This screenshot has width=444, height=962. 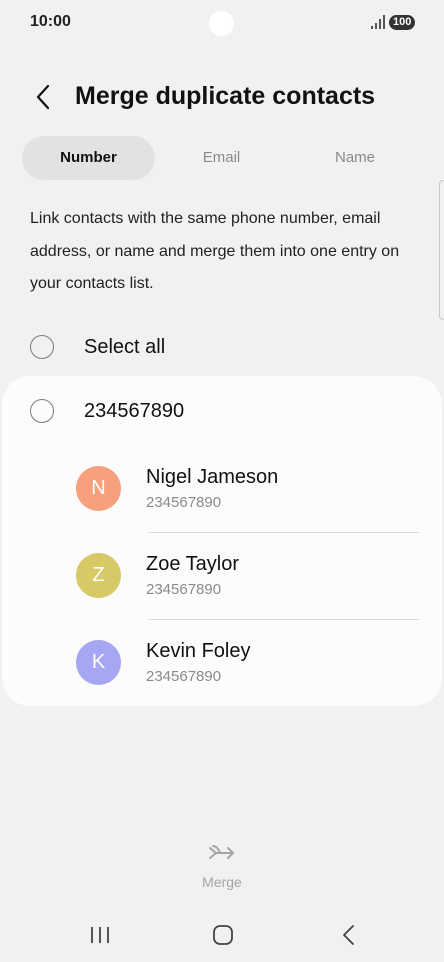 I want to click on group-radio, so click(x=42, y=411).